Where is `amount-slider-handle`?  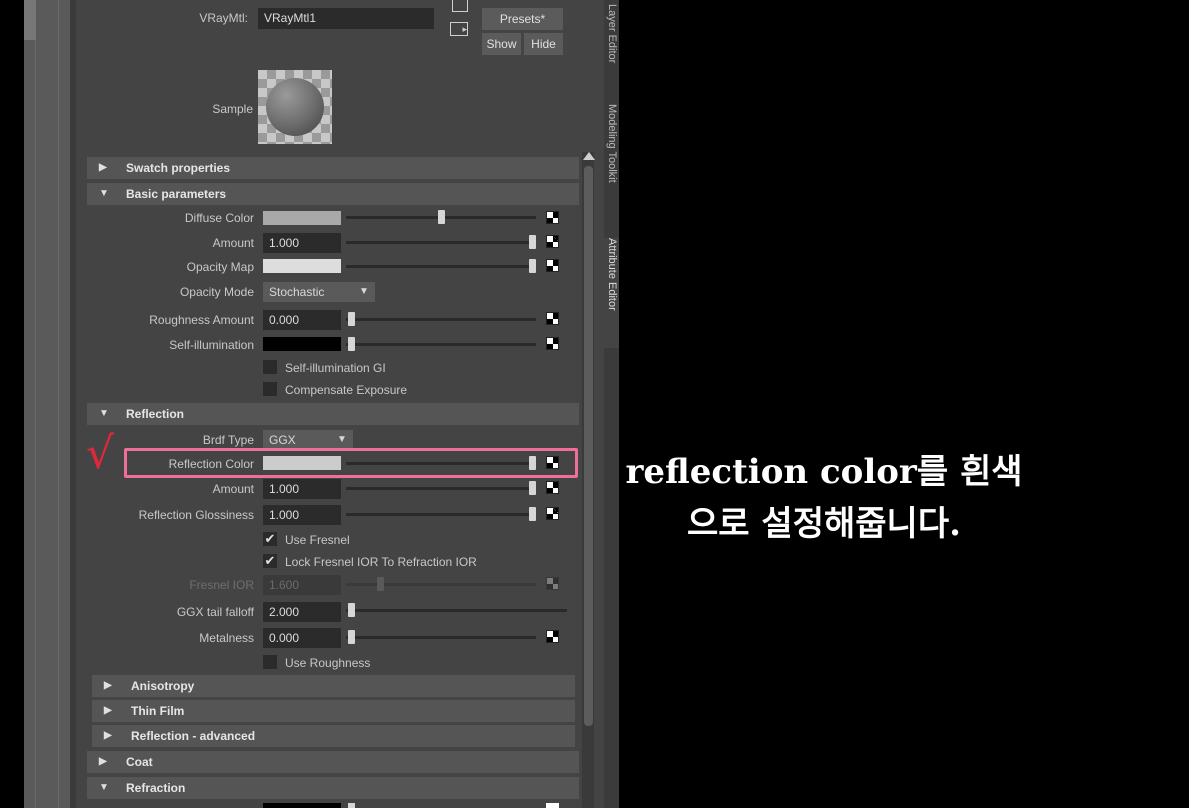 amount-slider-handle is located at coordinates (532, 242).